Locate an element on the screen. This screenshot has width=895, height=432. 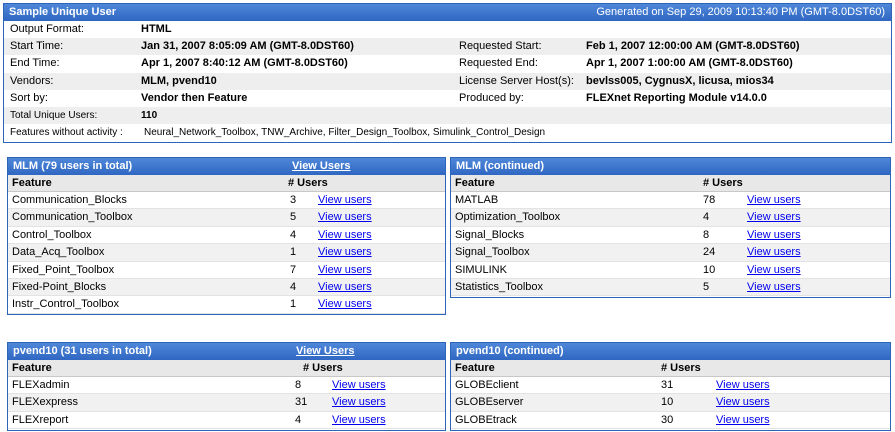
requested-start-label: Requested Start: is located at coordinates (500, 46).